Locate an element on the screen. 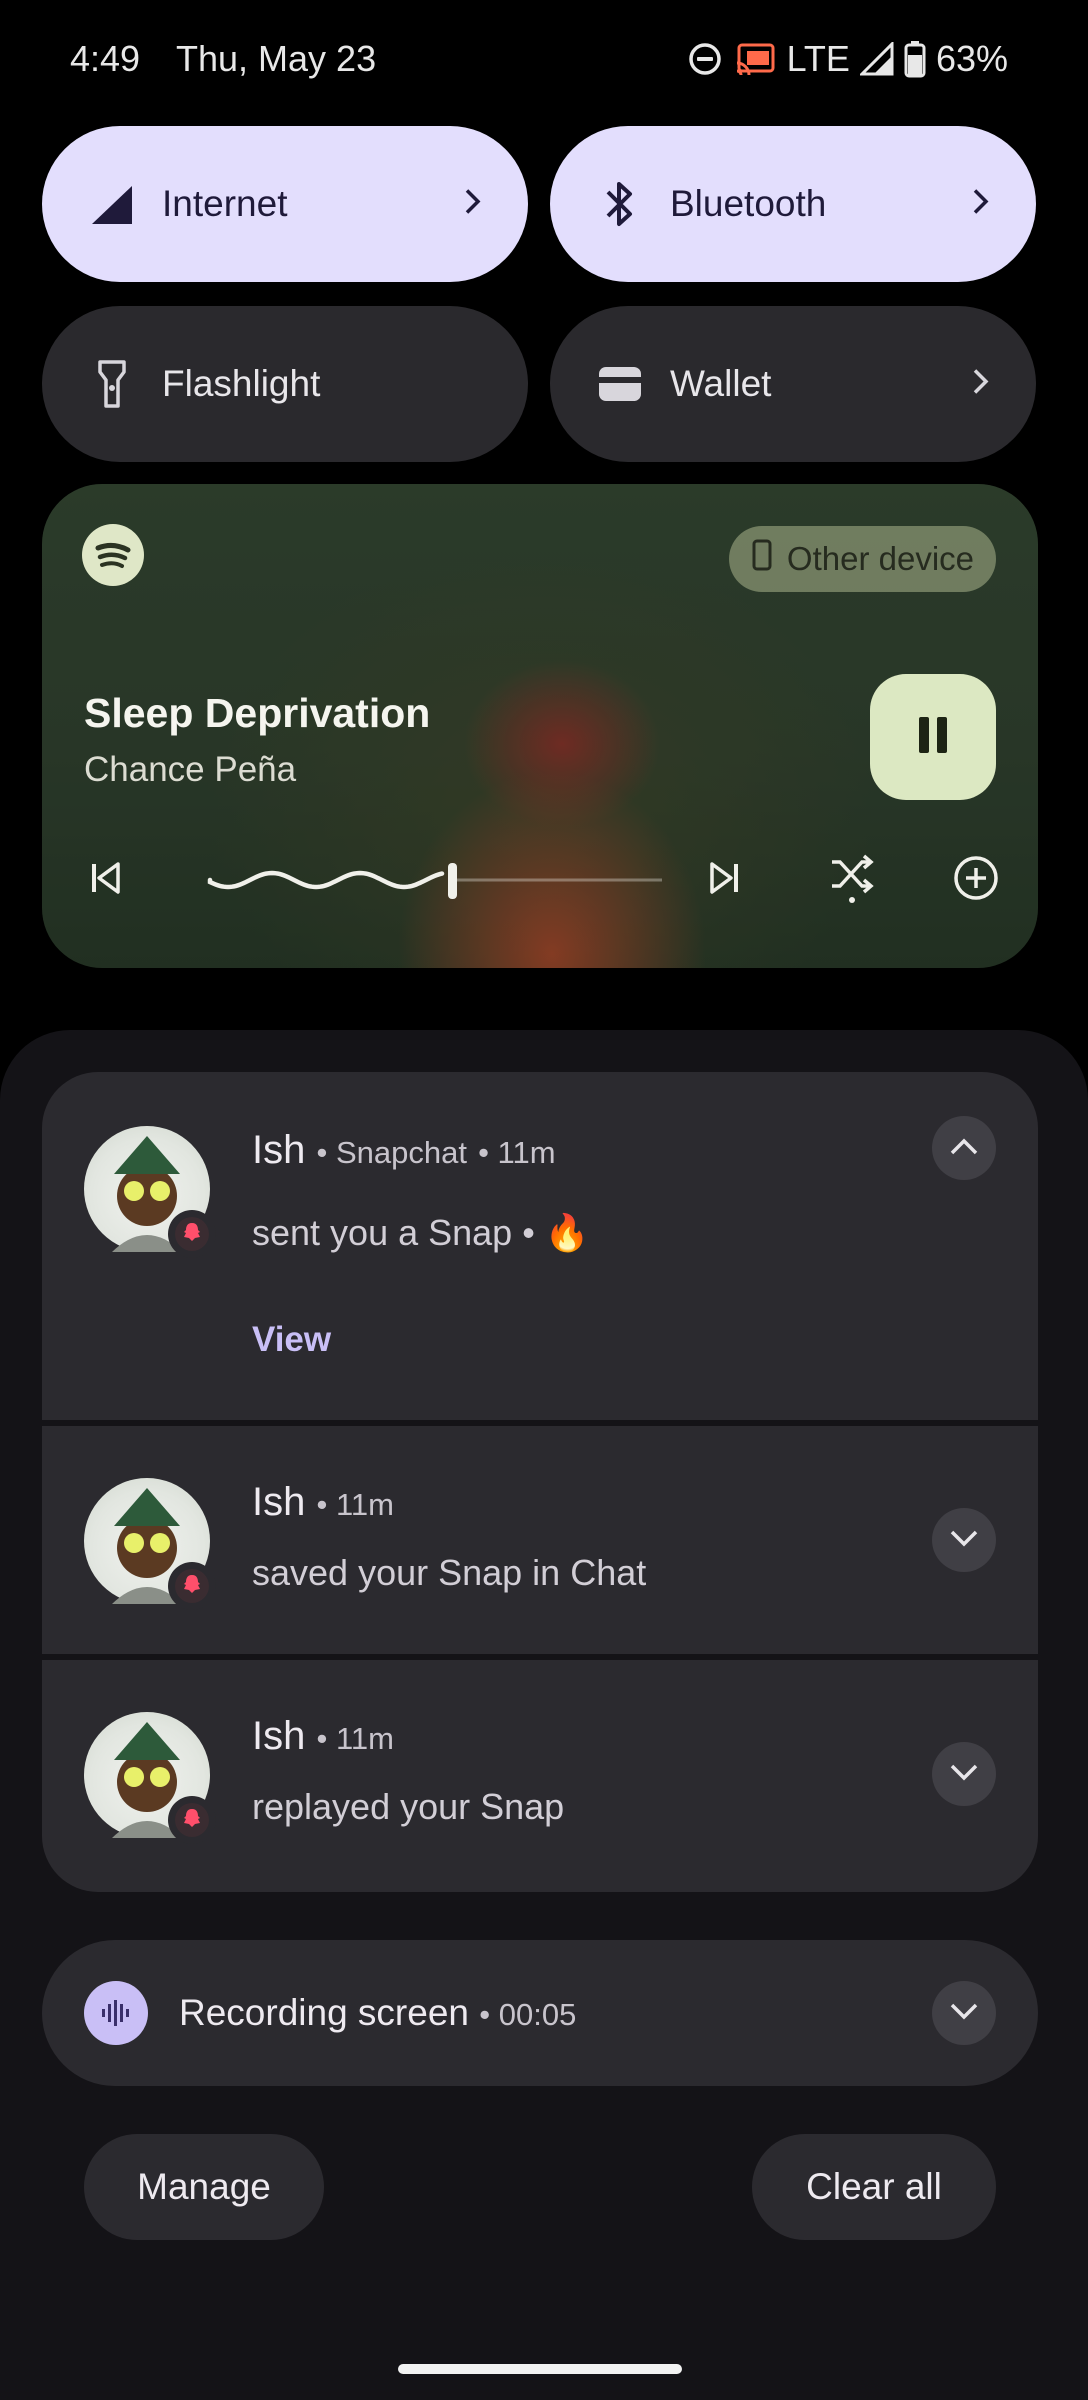  wallet-icon is located at coordinates (620, 384).